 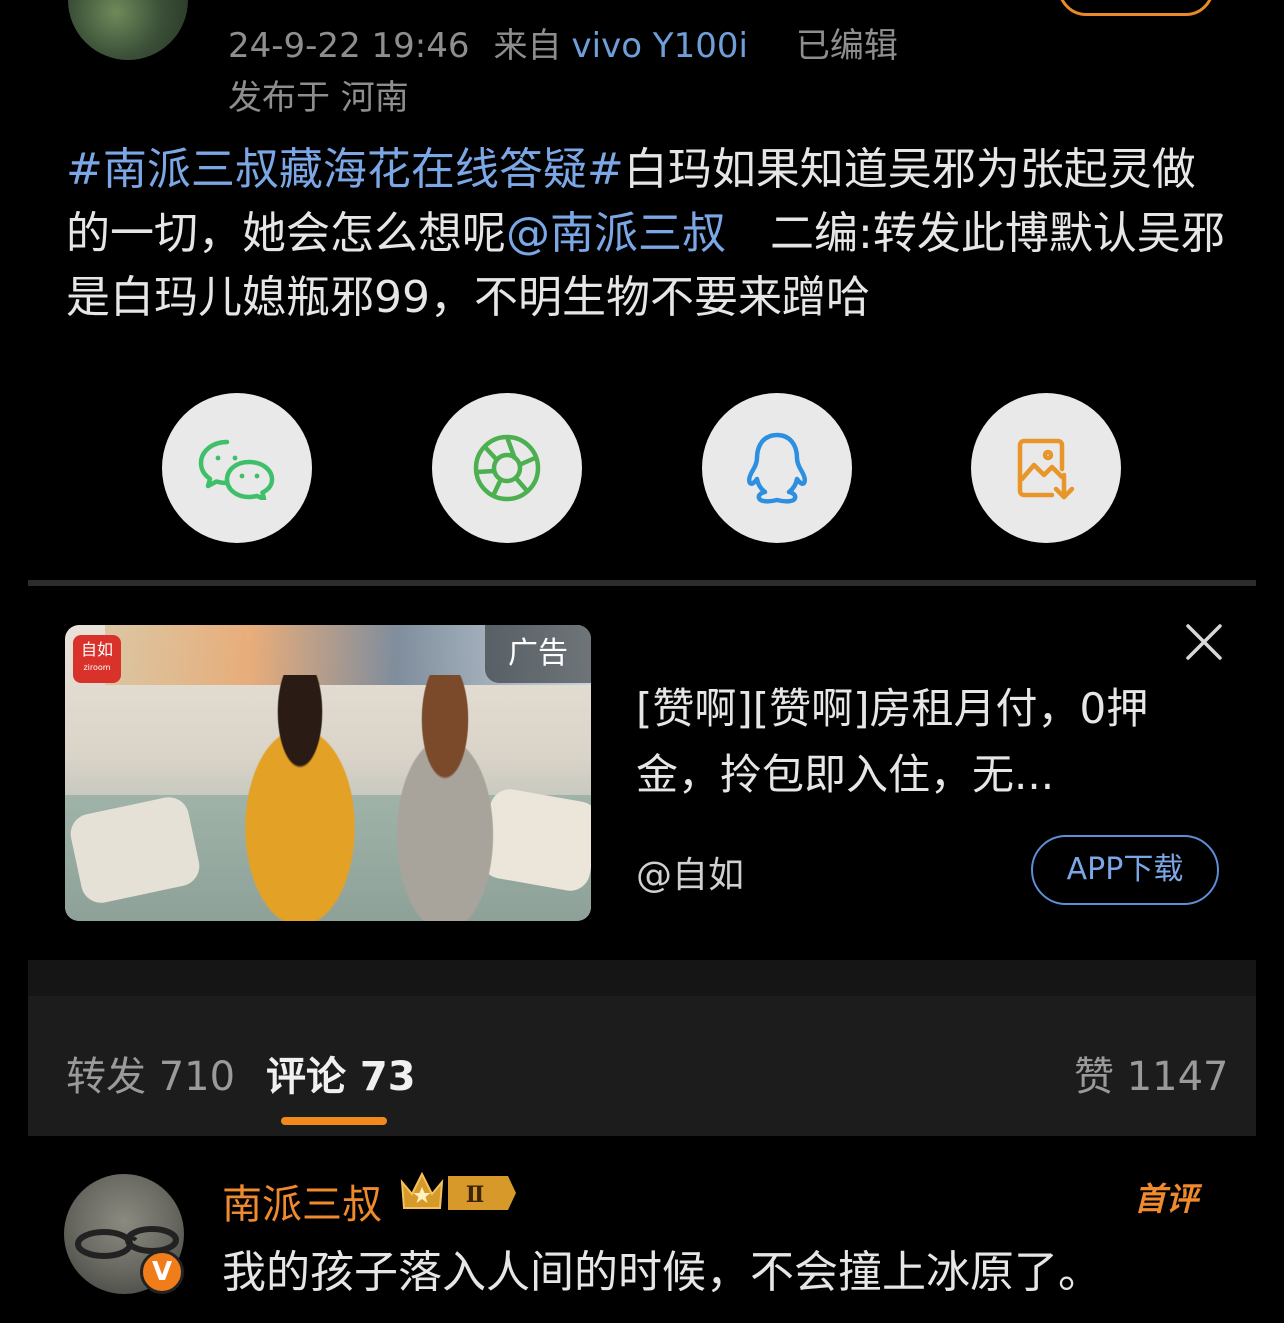 What do you see at coordinates (341, 1073) in the screenshot?
I see `tab-comments: 评论 73` at bounding box center [341, 1073].